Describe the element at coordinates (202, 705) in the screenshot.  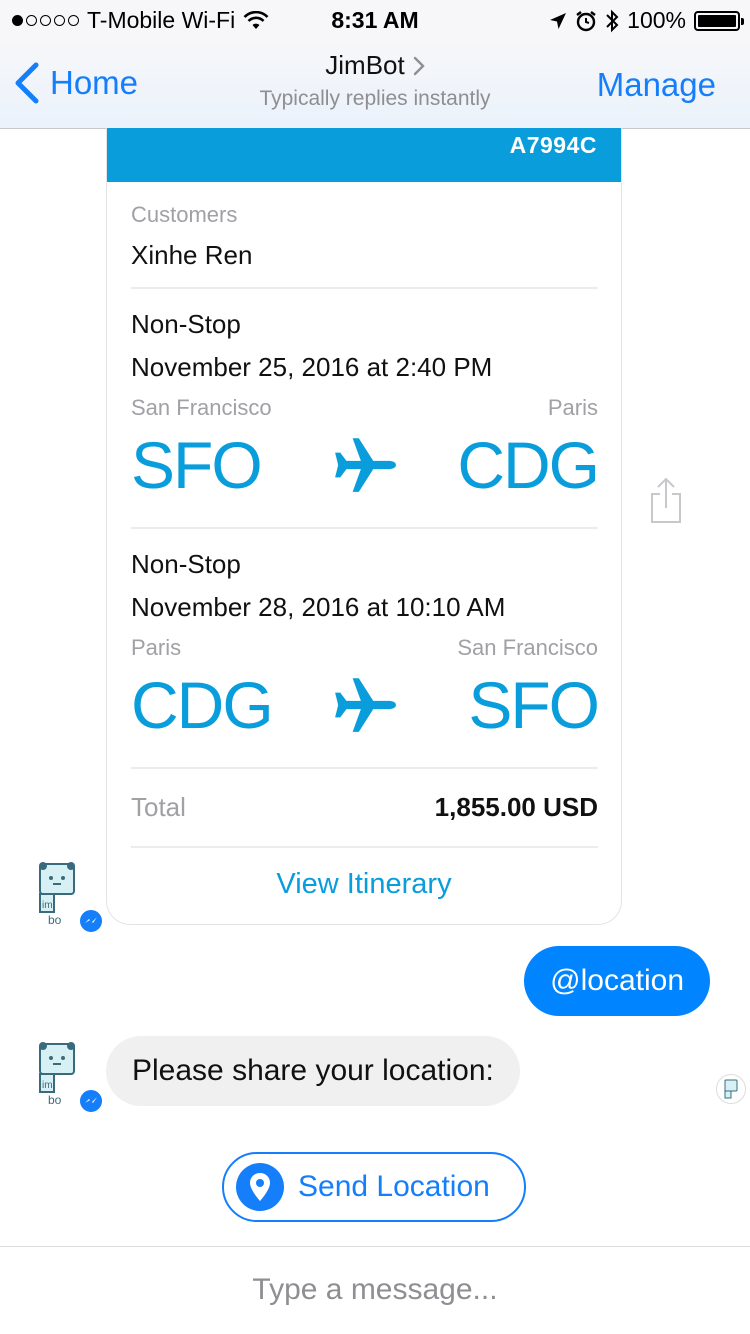
I see `departure-code: CDG` at that location.